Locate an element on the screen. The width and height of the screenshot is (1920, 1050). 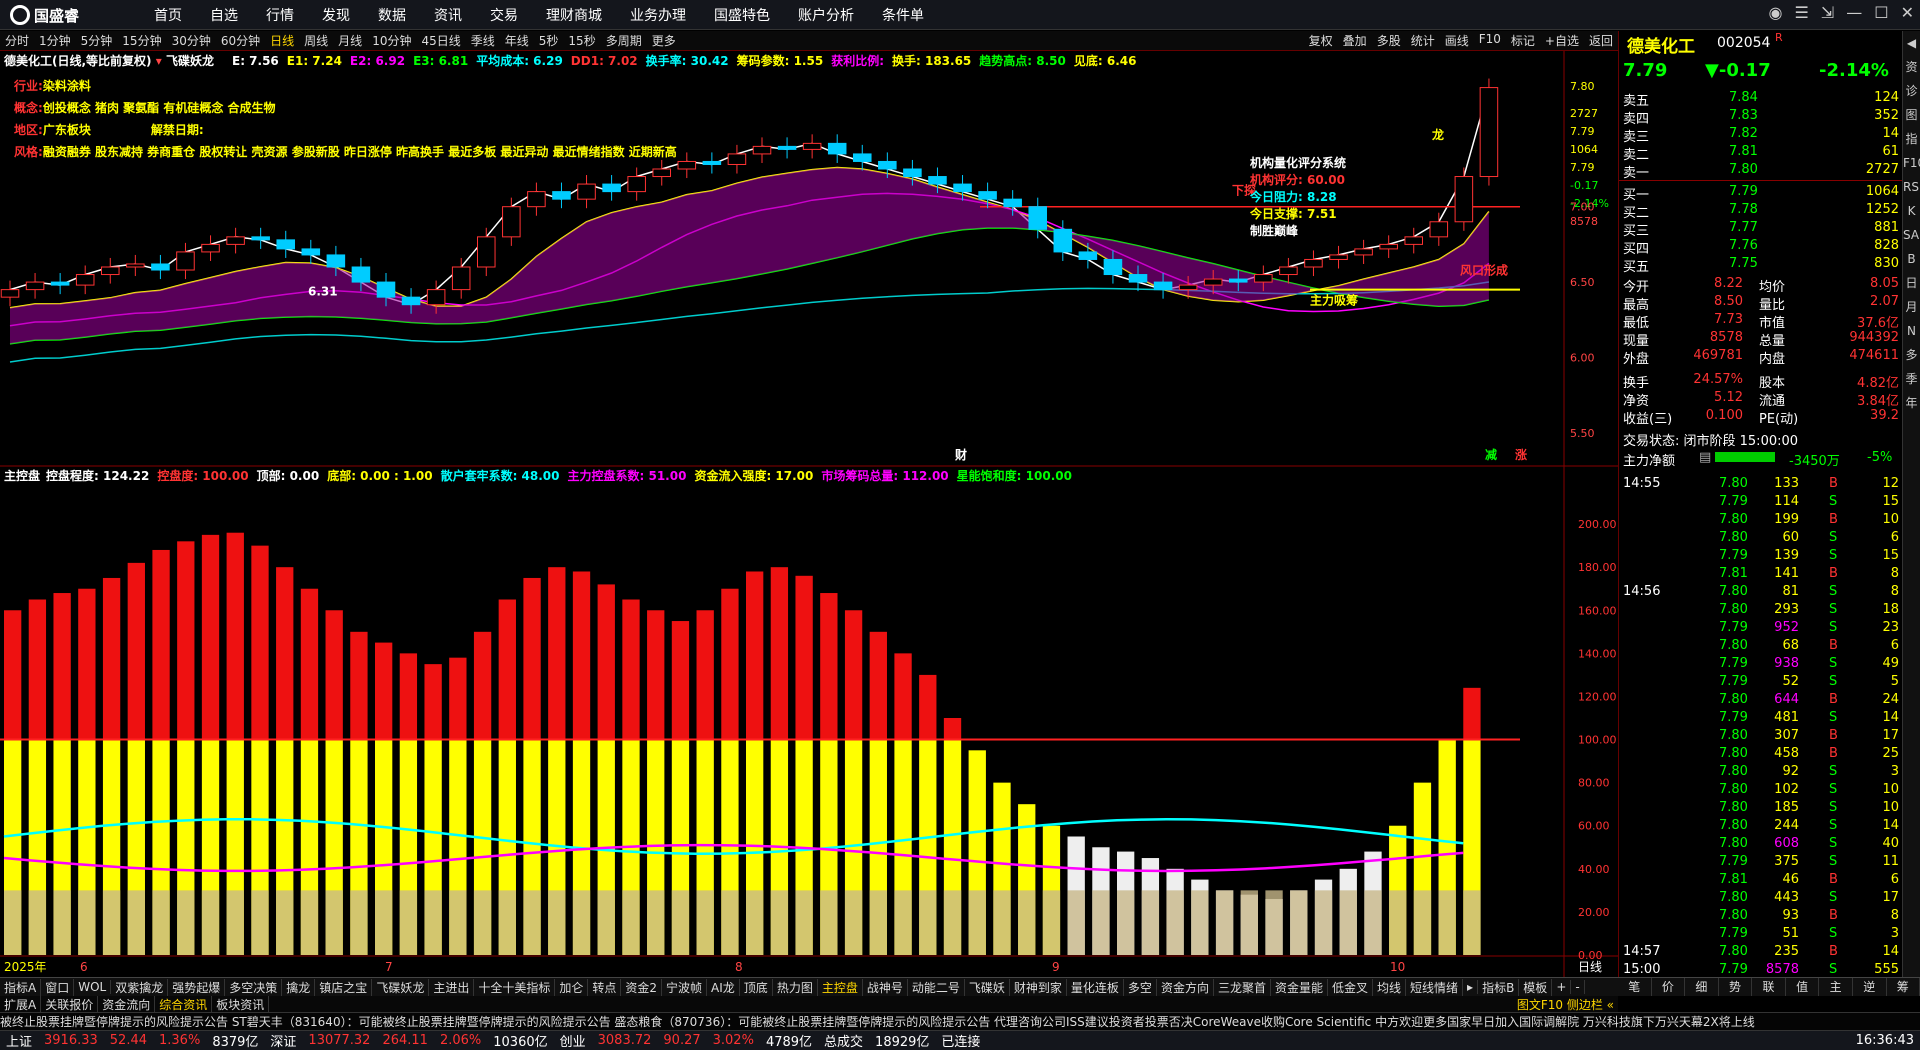
strip-item-5: F10 is located at coordinates (1911, 163).